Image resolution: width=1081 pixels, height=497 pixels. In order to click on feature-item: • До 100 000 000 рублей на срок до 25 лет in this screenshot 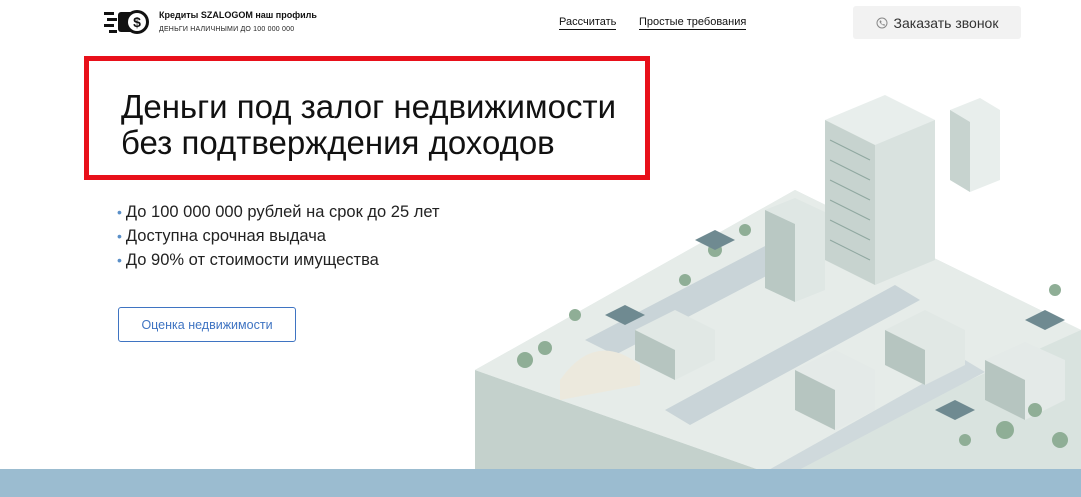, I will do `click(278, 212)`.